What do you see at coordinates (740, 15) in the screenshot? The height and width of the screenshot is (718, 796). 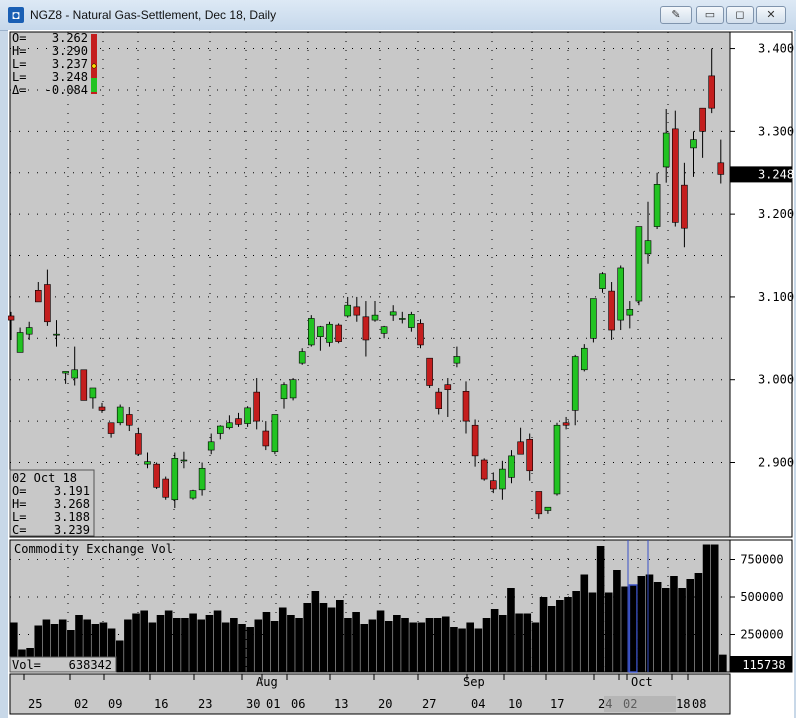 I see `restore-button: ◻` at bounding box center [740, 15].